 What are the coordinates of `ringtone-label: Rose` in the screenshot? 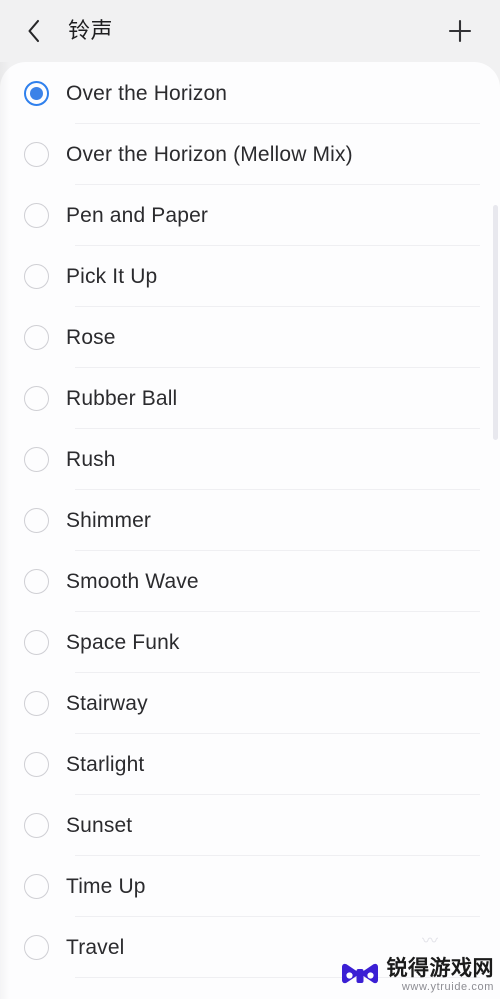 It's located at (91, 337).